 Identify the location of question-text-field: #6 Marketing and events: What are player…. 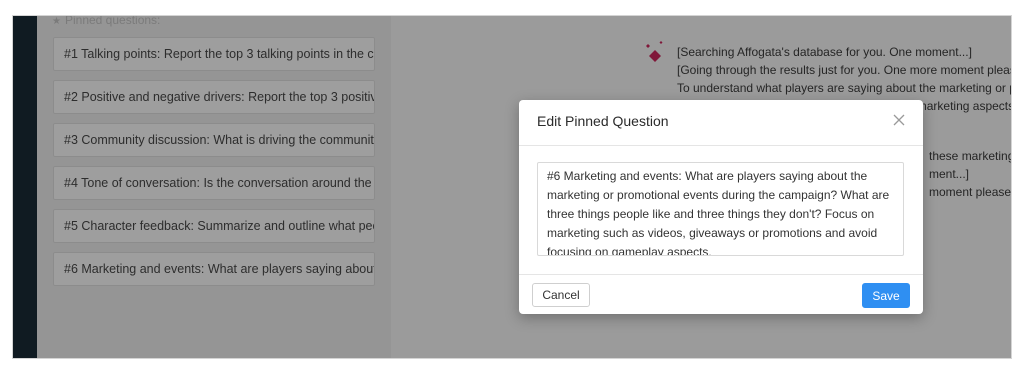
(720, 209).